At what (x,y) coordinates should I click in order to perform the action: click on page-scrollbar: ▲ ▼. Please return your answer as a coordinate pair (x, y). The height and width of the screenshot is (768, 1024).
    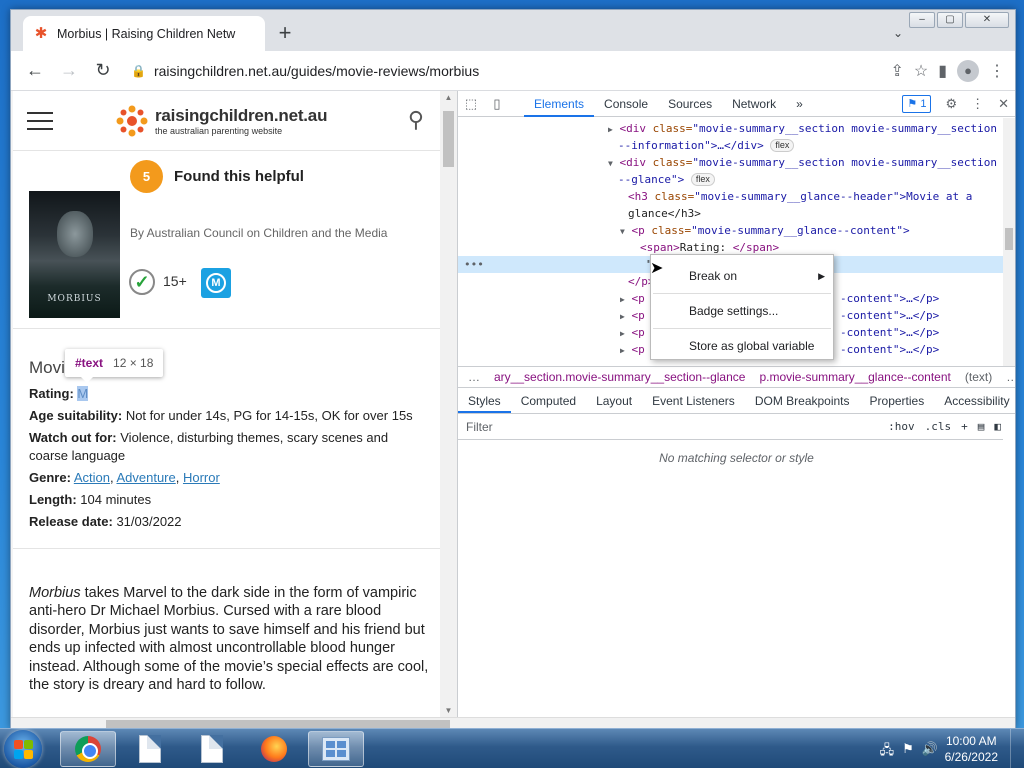
    Looking at the image, I should click on (448, 404).